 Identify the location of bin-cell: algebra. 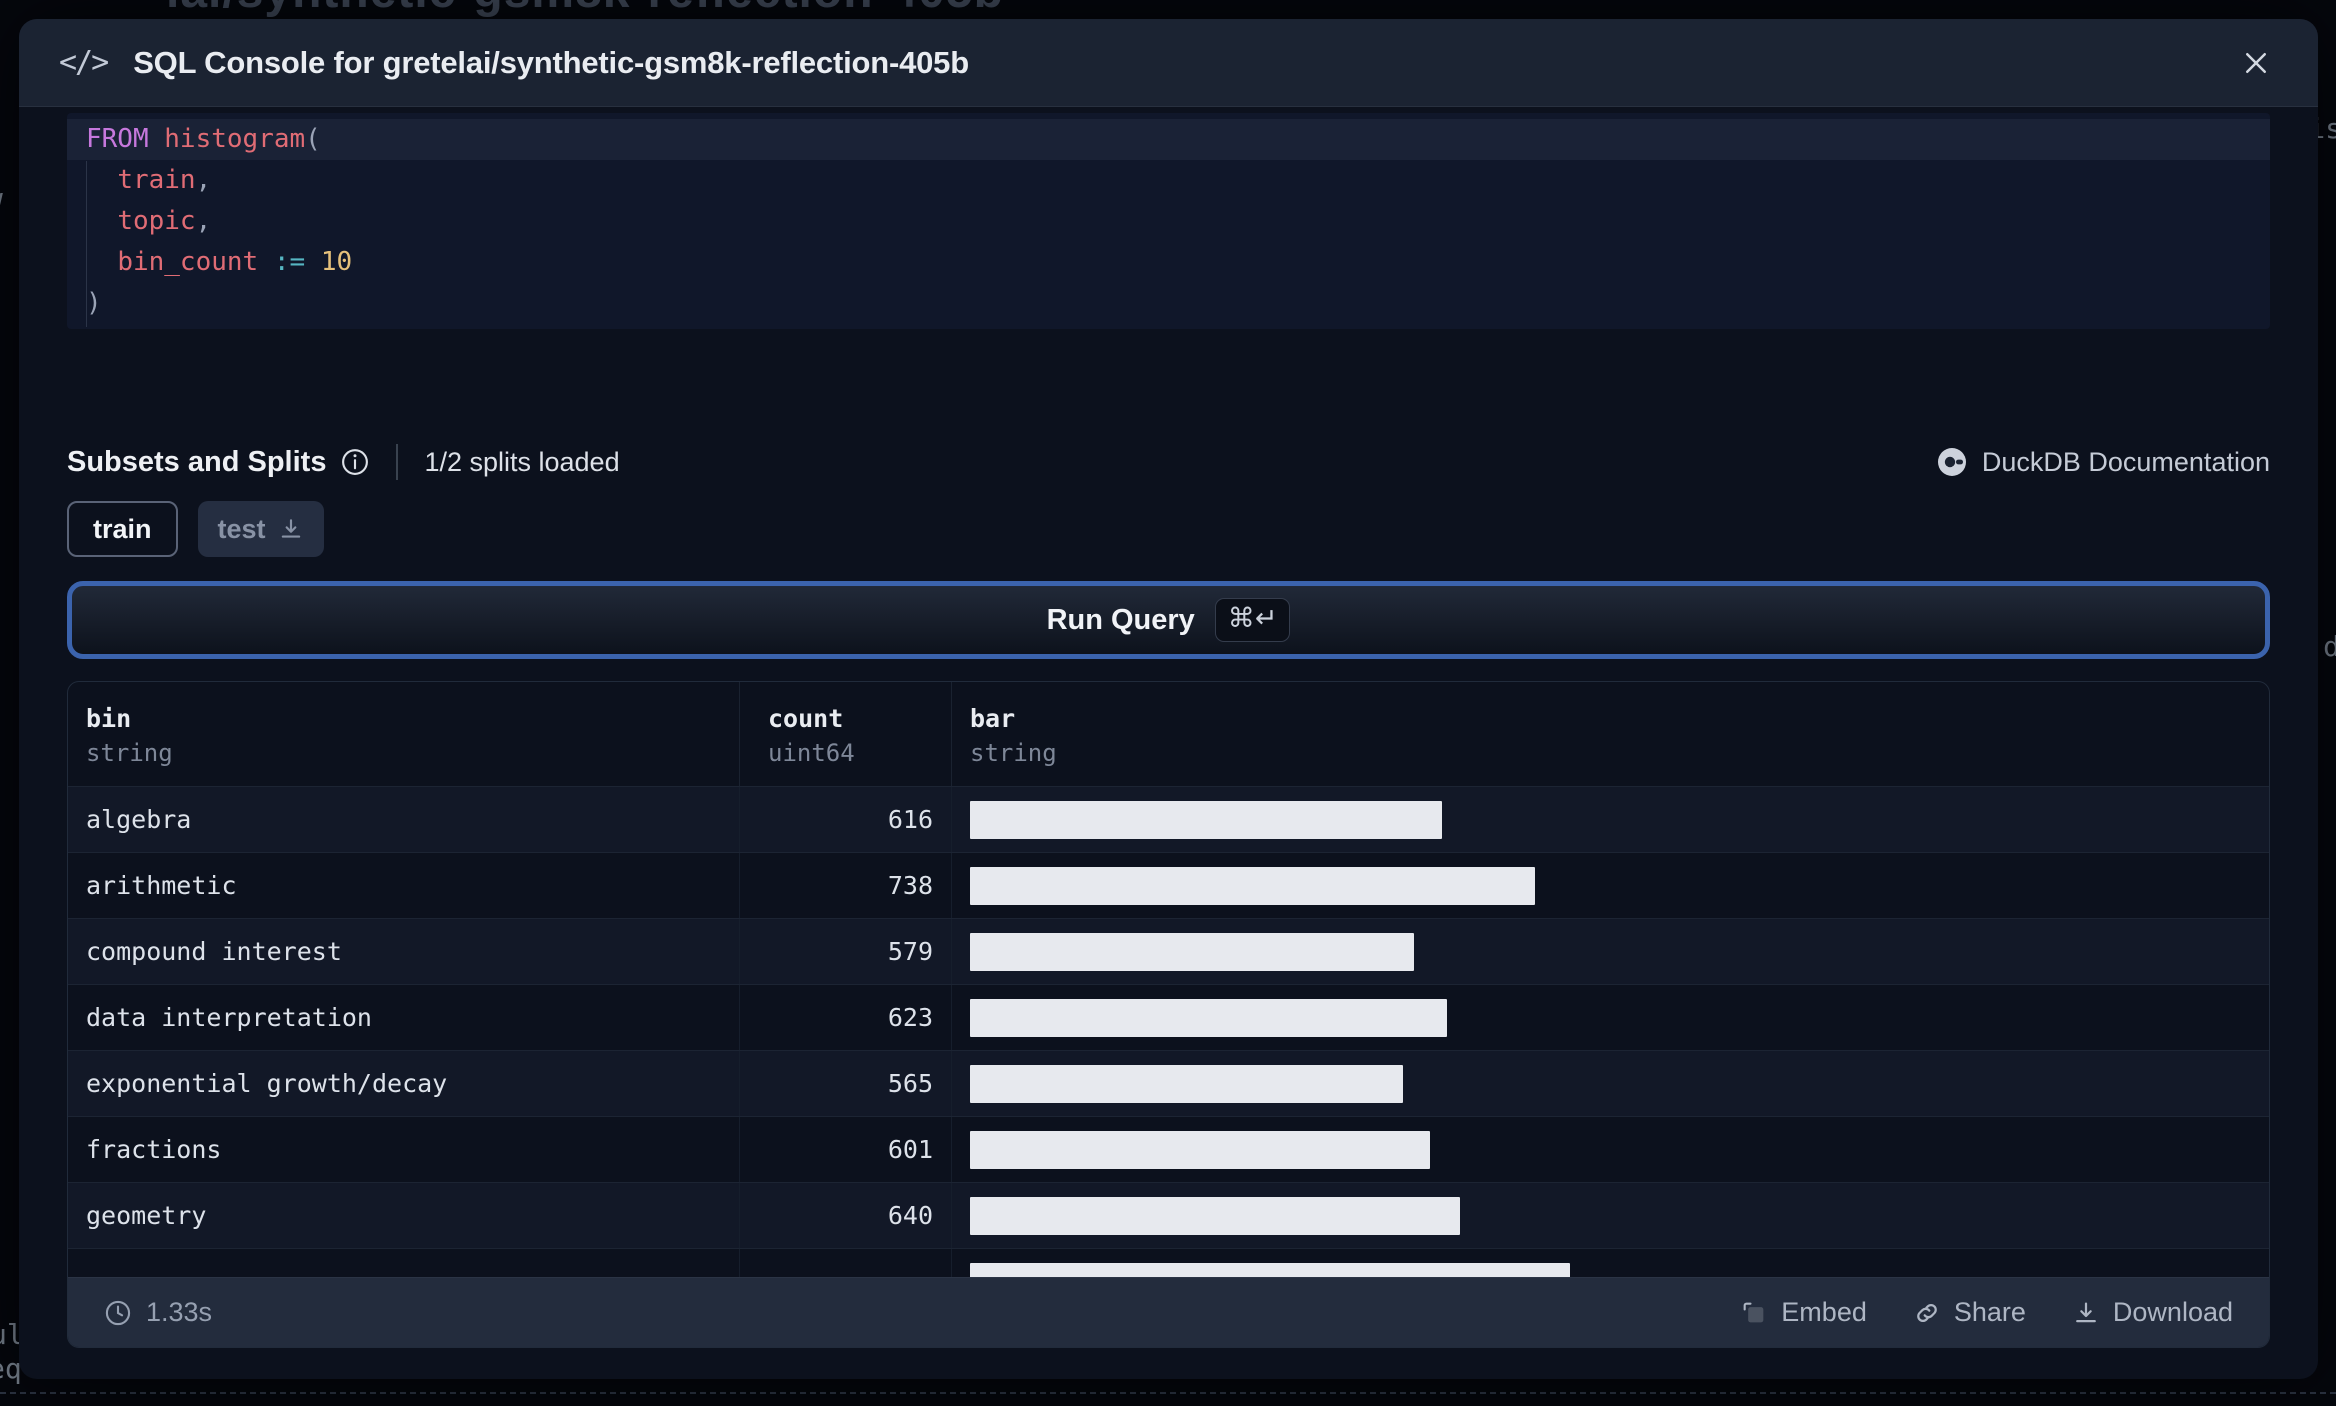
(404, 819).